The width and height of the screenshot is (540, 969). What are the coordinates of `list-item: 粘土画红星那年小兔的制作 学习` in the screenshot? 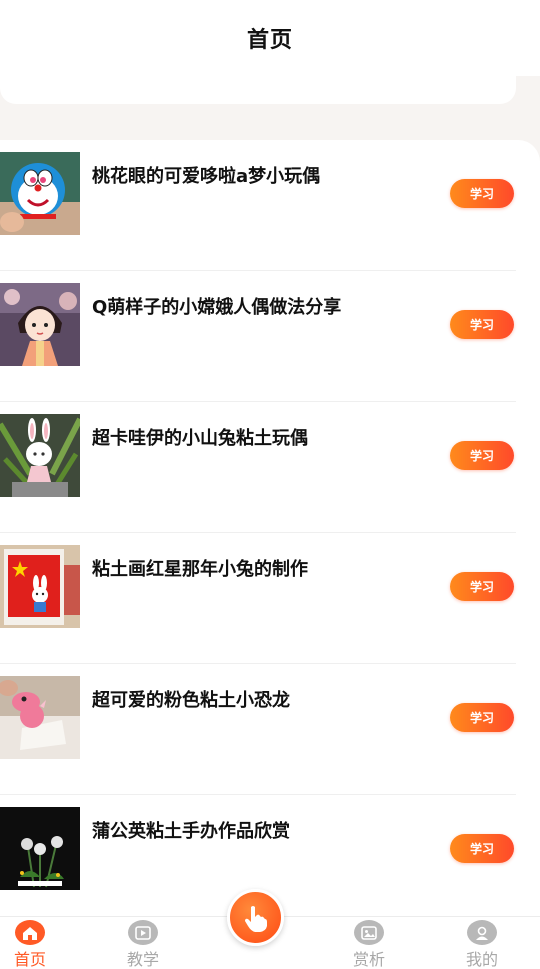 It's located at (258, 598).